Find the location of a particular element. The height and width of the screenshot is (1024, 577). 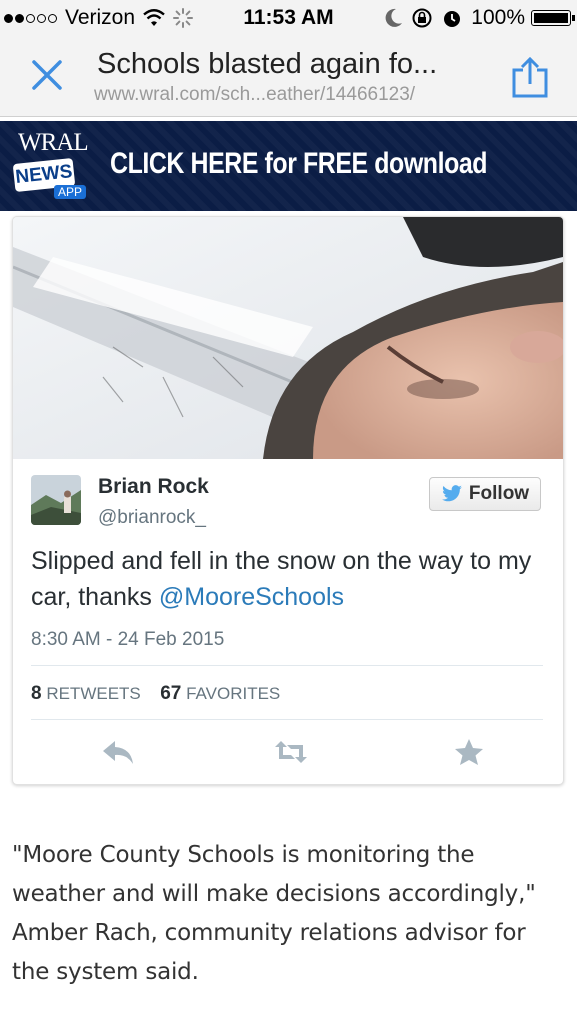

favorites-count: 67 is located at coordinates (170, 693).